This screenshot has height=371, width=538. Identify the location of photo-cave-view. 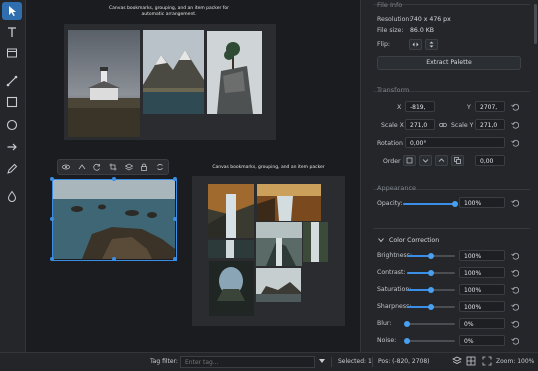
(231, 288).